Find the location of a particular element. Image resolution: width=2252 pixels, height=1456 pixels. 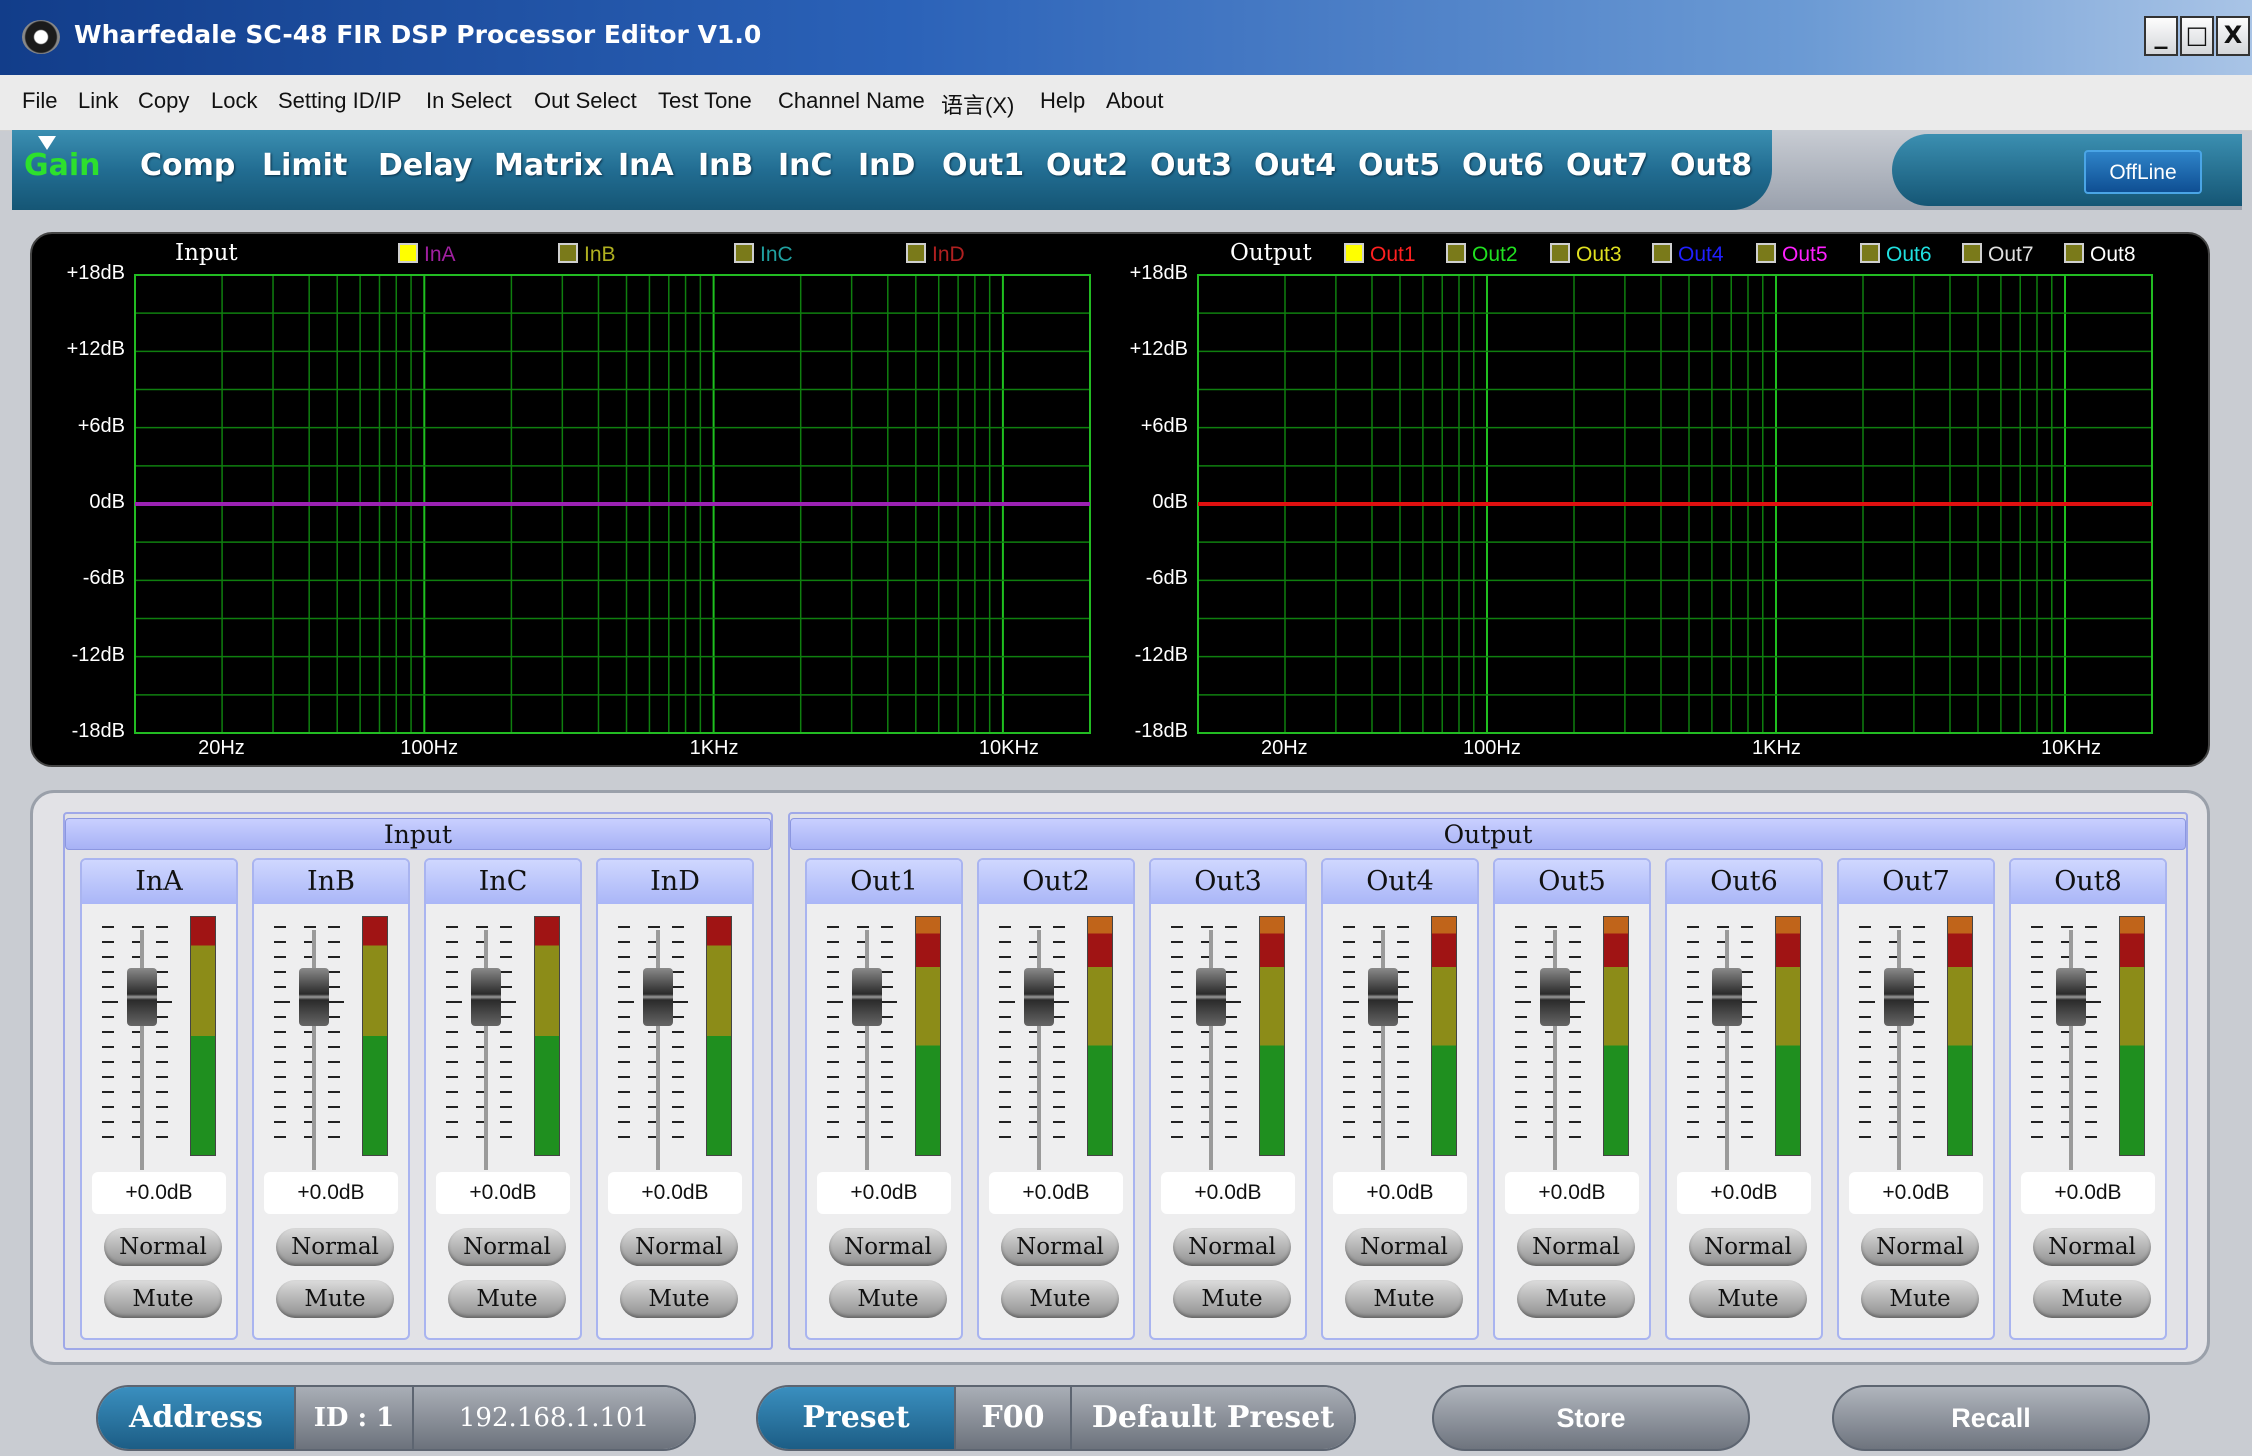

legend-out7: Out7 is located at coordinates (1998, 255).